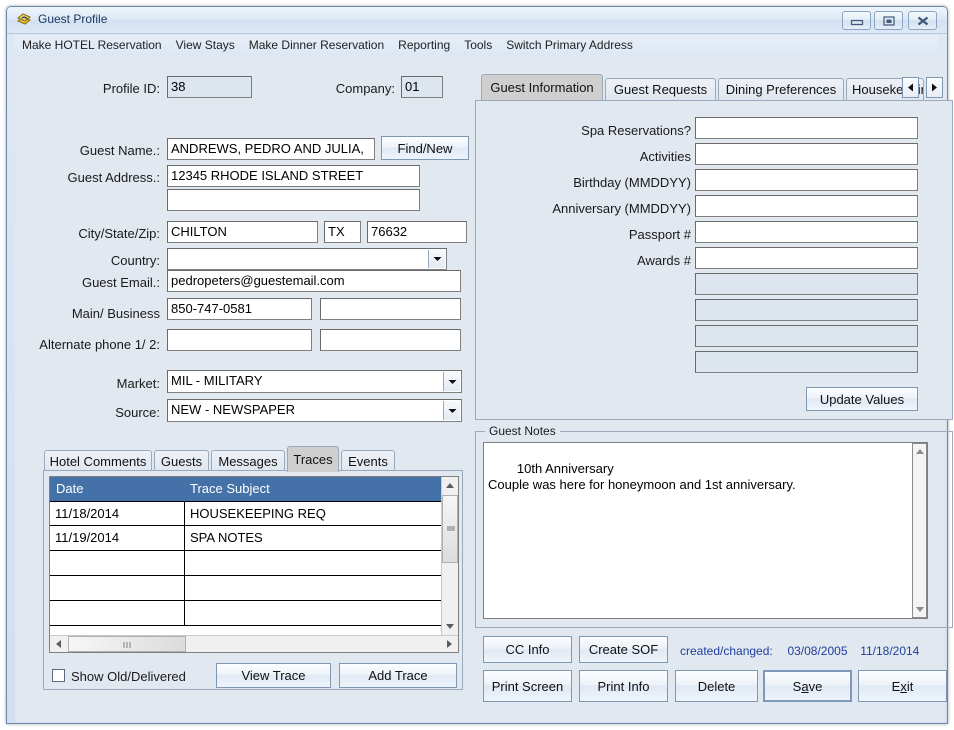 This screenshot has width=954, height=730. I want to click on company-label: Company:, so click(365, 88).